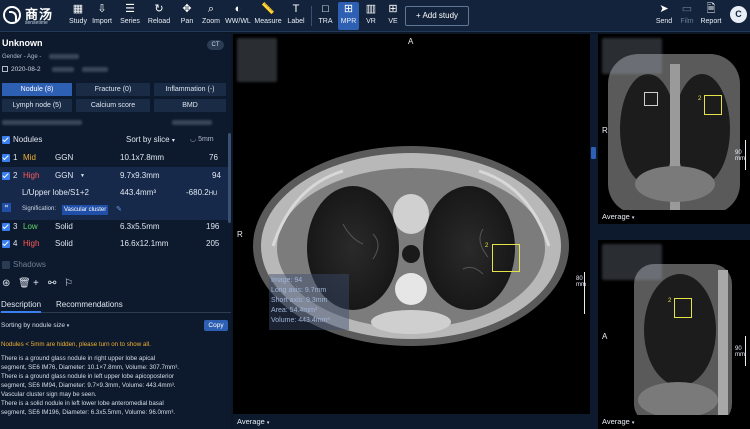 This screenshot has width=750, height=429. What do you see at coordinates (24, 283) in the screenshot?
I see `trash-icon: 🗑` at bounding box center [24, 283].